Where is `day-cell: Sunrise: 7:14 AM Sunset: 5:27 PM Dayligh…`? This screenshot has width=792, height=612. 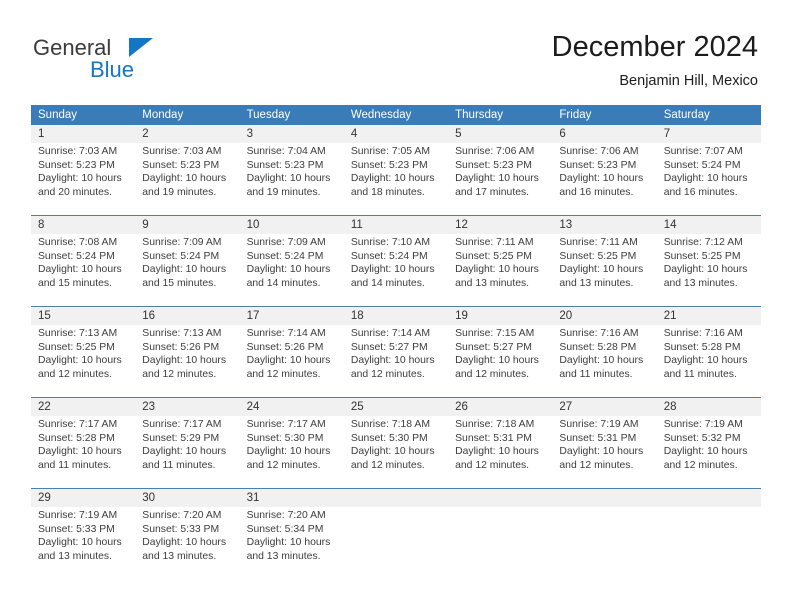
day-cell: Sunrise: 7:14 AM Sunset: 5:27 PM Dayligh… is located at coordinates (396, 361).